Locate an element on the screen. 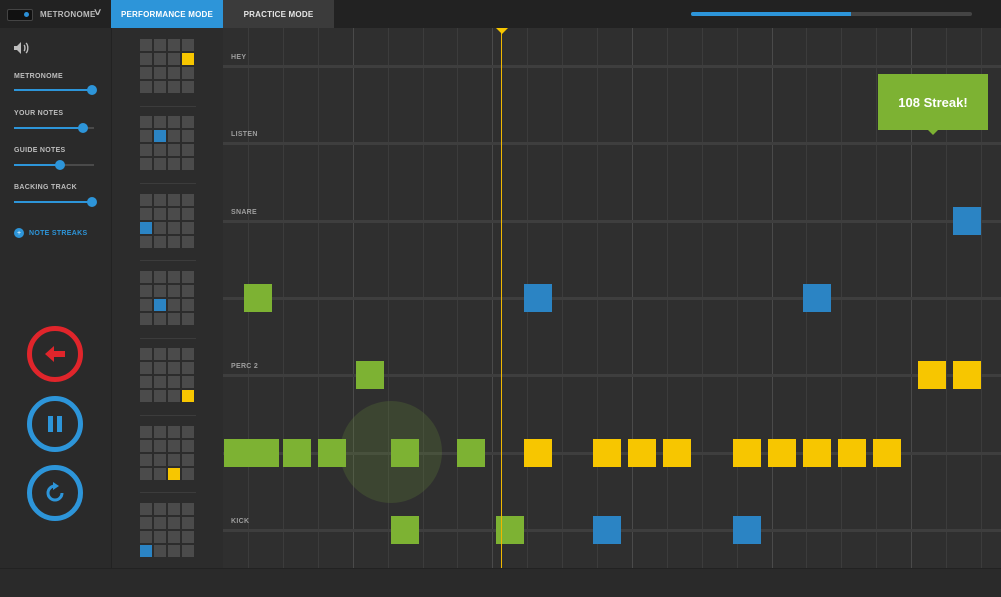  back-button is located at coordinates (55, 354).